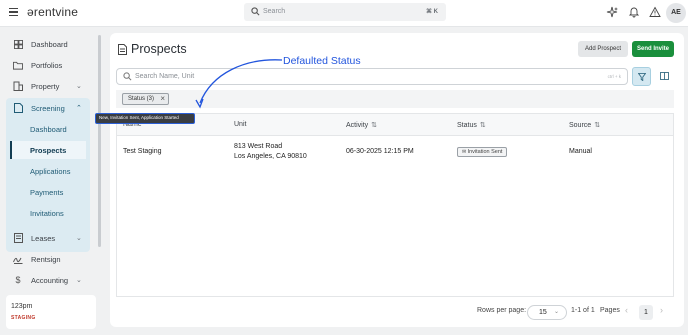  I want to click on sidebar-item-dashboard: Dashboard, so click(48, 44).